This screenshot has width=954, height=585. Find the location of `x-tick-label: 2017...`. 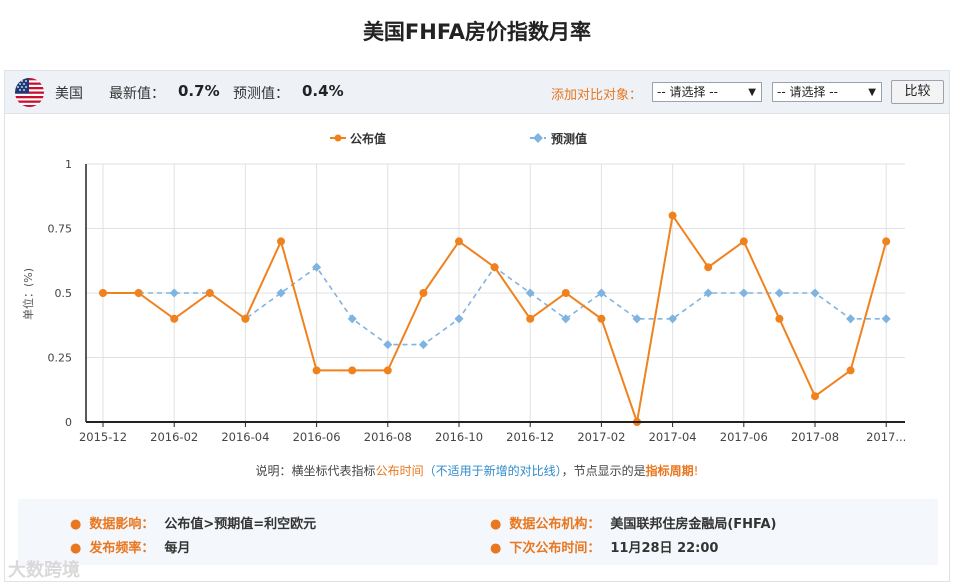

x-tick-label: 2017... is located at coordinates (886, 437).